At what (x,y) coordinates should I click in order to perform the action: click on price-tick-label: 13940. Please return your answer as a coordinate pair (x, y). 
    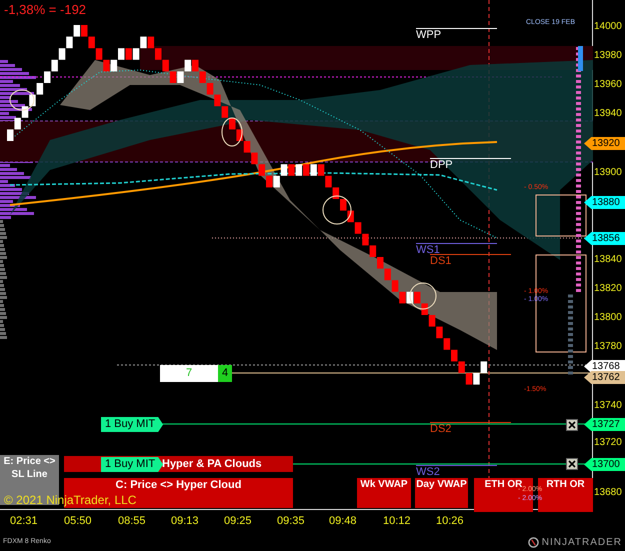
    Looking at the image, I should click on (608, 114).